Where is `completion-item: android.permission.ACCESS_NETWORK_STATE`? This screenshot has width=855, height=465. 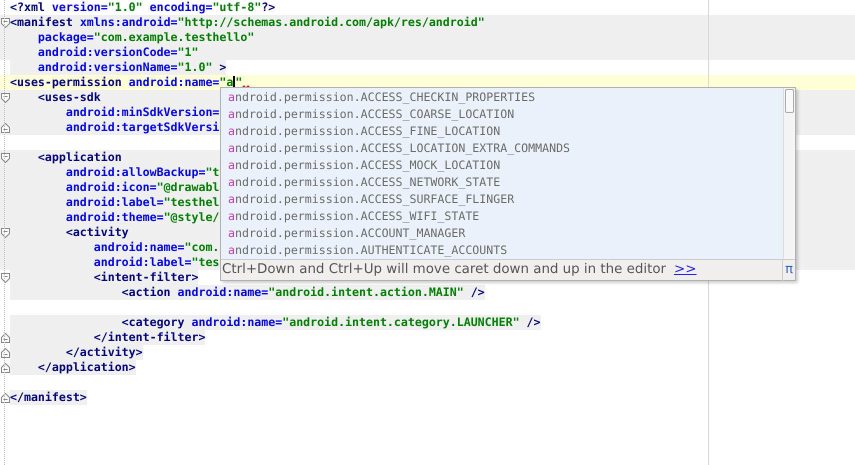
completion-item: android.permission.ACCESS_NETWORK_STATE is located at coordinates (502, 182).